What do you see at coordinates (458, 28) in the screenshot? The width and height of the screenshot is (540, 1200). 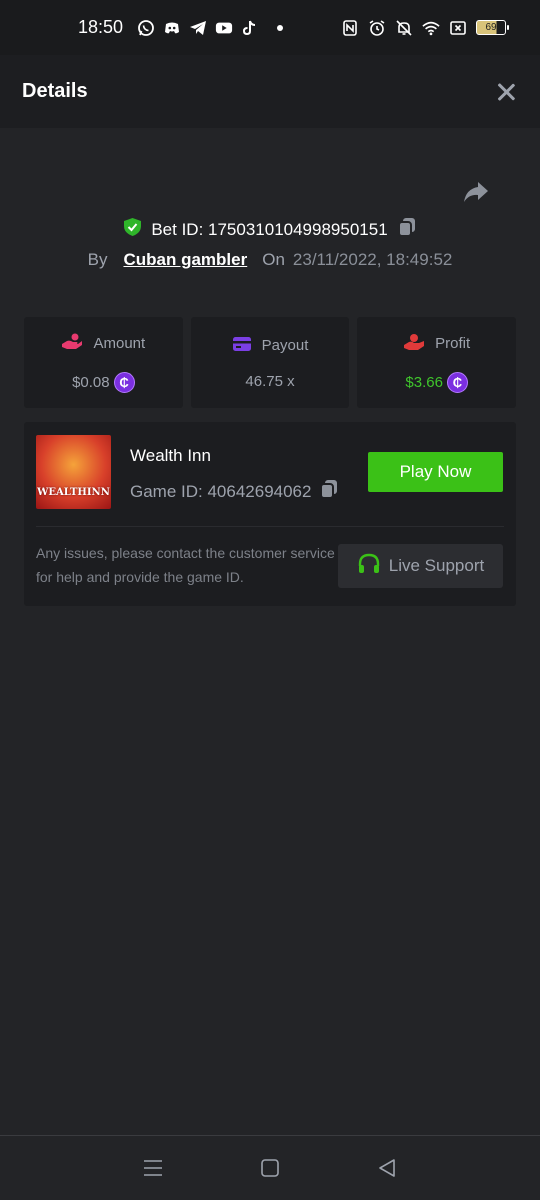 I see `close-box-icon` at bounding box center [458, 28].